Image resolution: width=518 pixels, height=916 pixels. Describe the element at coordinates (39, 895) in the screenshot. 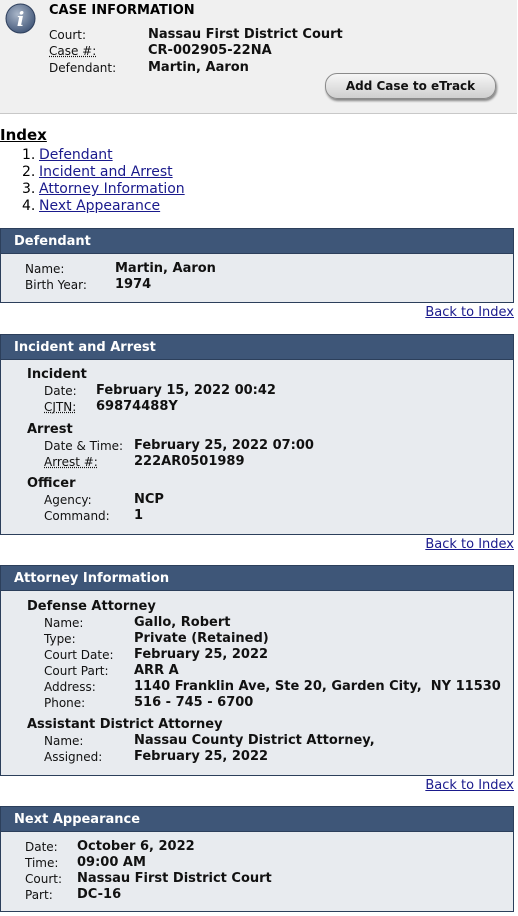

I see `appearance-part-label: Part:` at that location.